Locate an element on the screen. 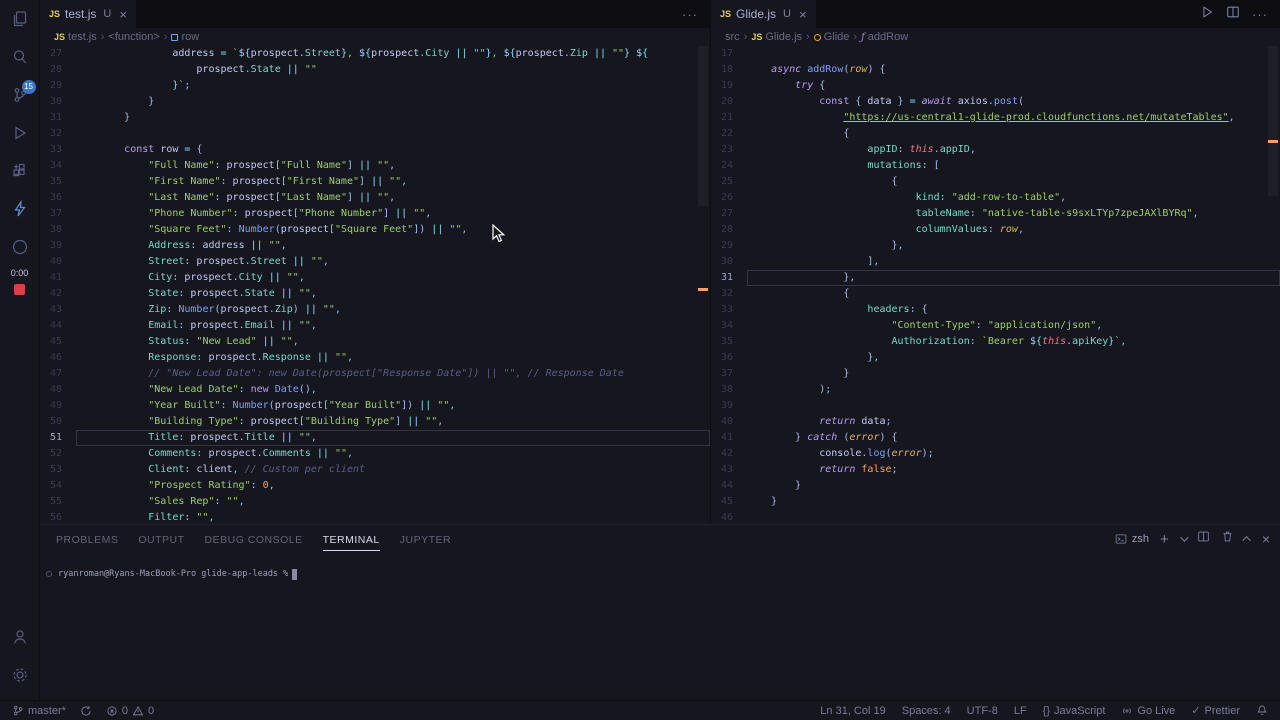 The height and width of the screenshot is (720, 1280). code-line-42: 42 console.log(error); is located at coordinates (995, 454).